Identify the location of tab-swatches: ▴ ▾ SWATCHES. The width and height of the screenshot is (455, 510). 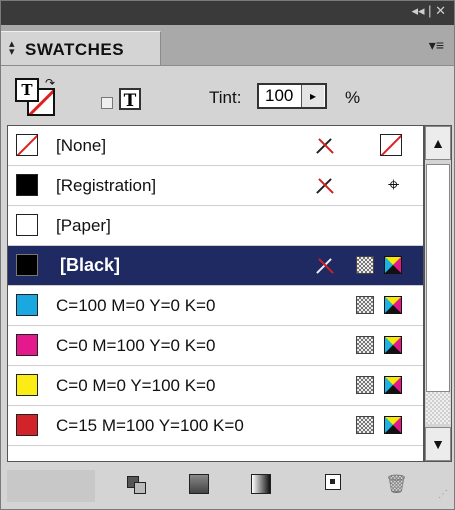
(81, 48).